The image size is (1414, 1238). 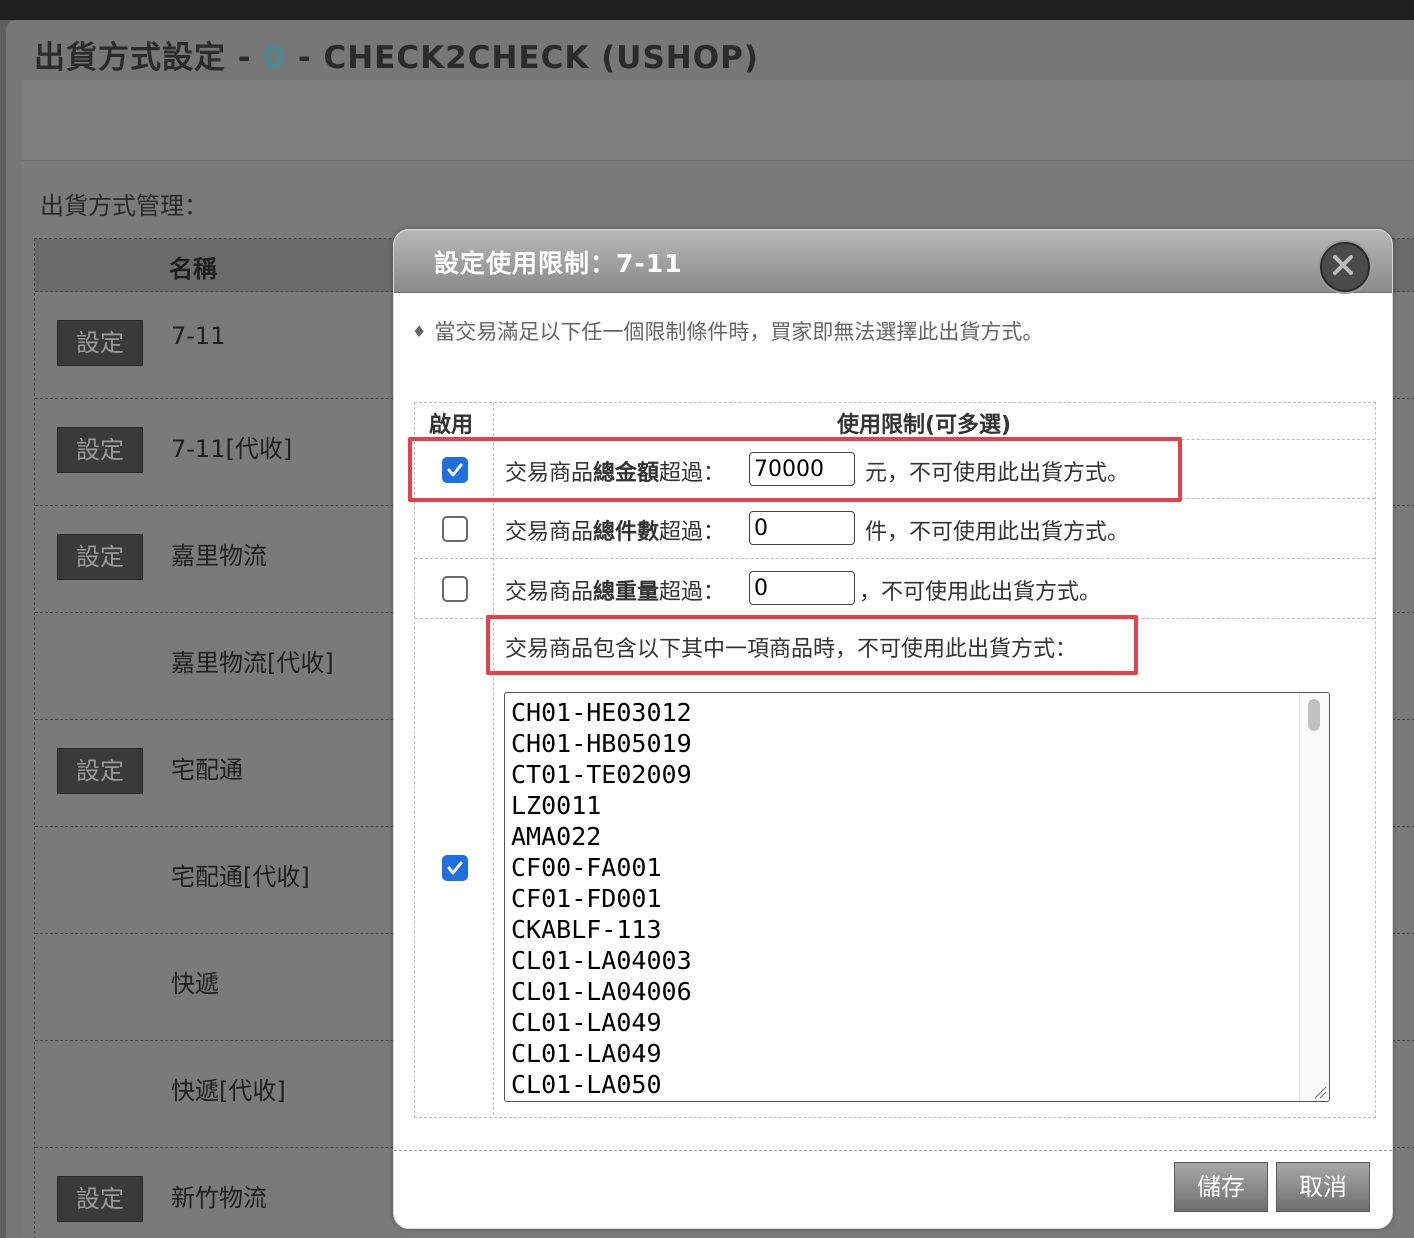 What do you see at coordinates (586, 867) in the screenshot?
I see `product-code: CF00-FA001` at bounding box center [586, 867].